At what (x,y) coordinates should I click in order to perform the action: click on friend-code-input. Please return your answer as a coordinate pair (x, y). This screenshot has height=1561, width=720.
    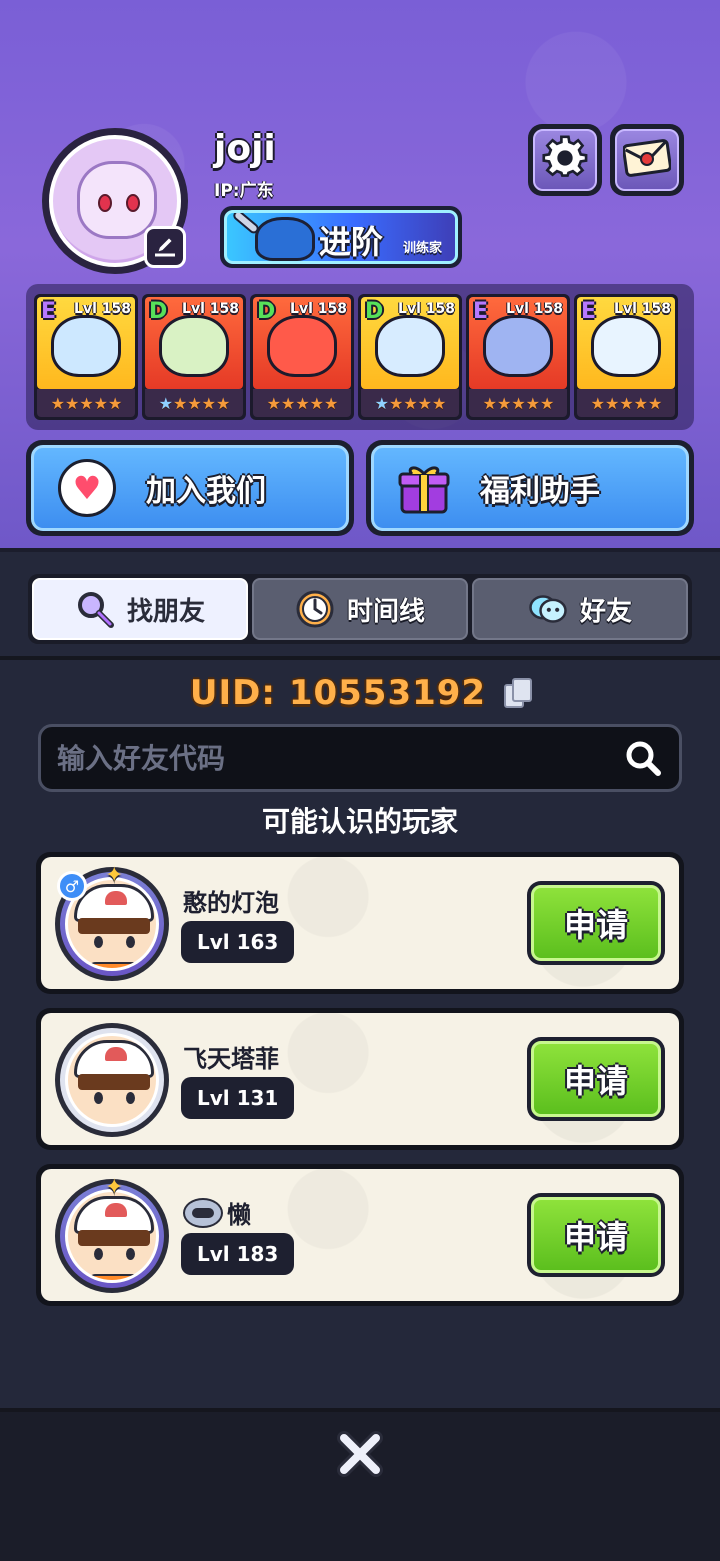
    Looking at the image, I should click on (340, 758).